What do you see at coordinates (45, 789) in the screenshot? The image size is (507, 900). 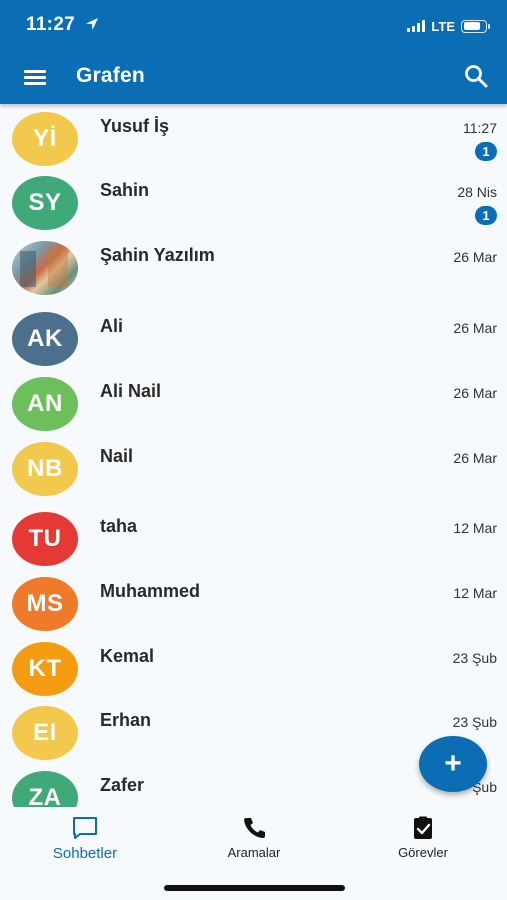 I see `avatar: ZA` at bounding box center [45, 789].